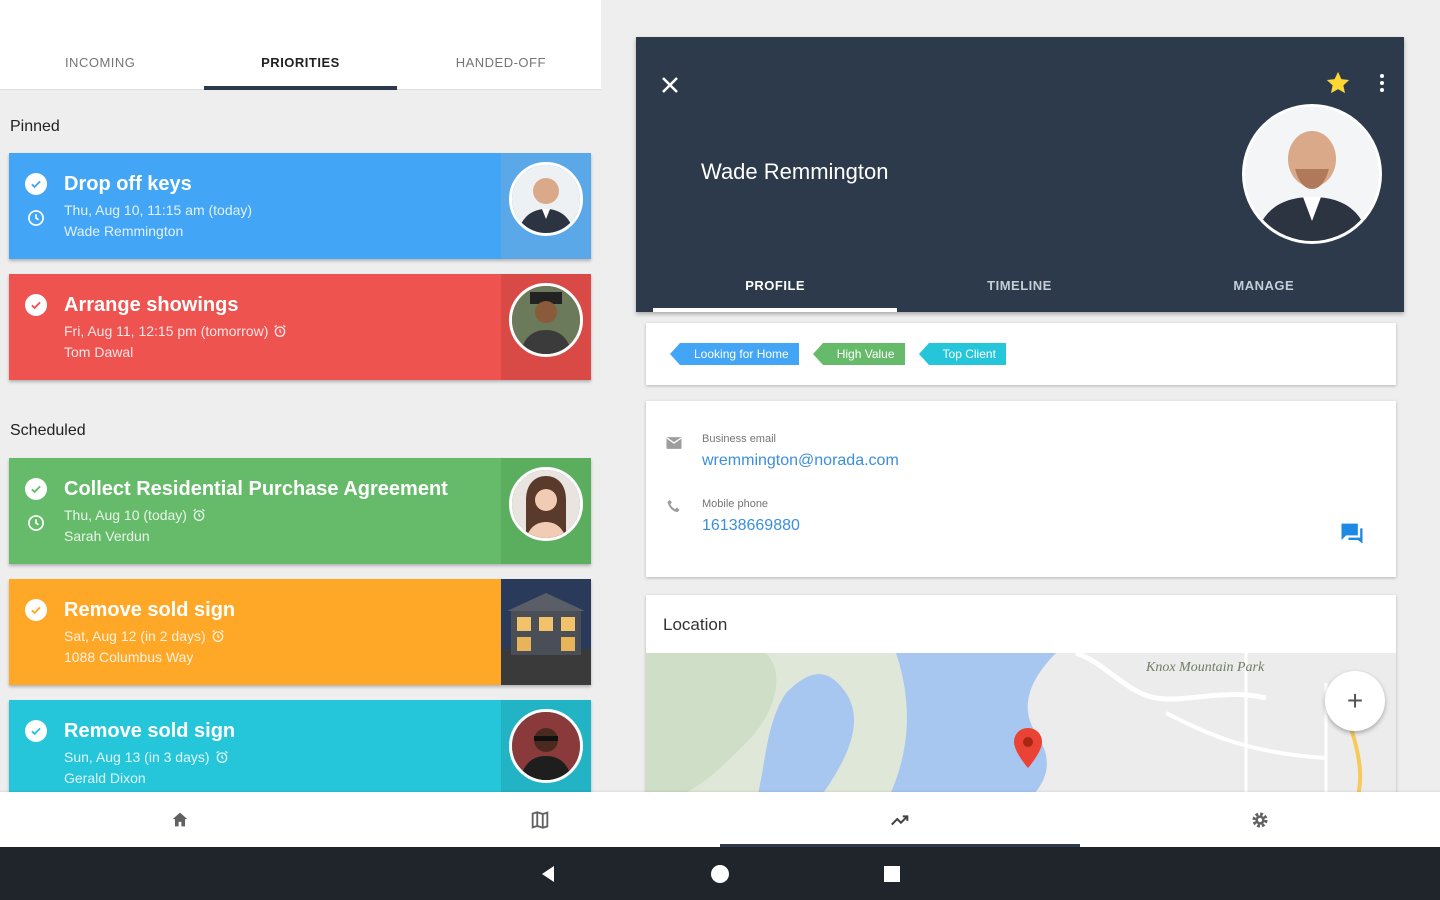  What do you see at coordinates (775, 287) in the screenshot?
I see `tab-profile: PROFILE` at bounding box center [775, 287].